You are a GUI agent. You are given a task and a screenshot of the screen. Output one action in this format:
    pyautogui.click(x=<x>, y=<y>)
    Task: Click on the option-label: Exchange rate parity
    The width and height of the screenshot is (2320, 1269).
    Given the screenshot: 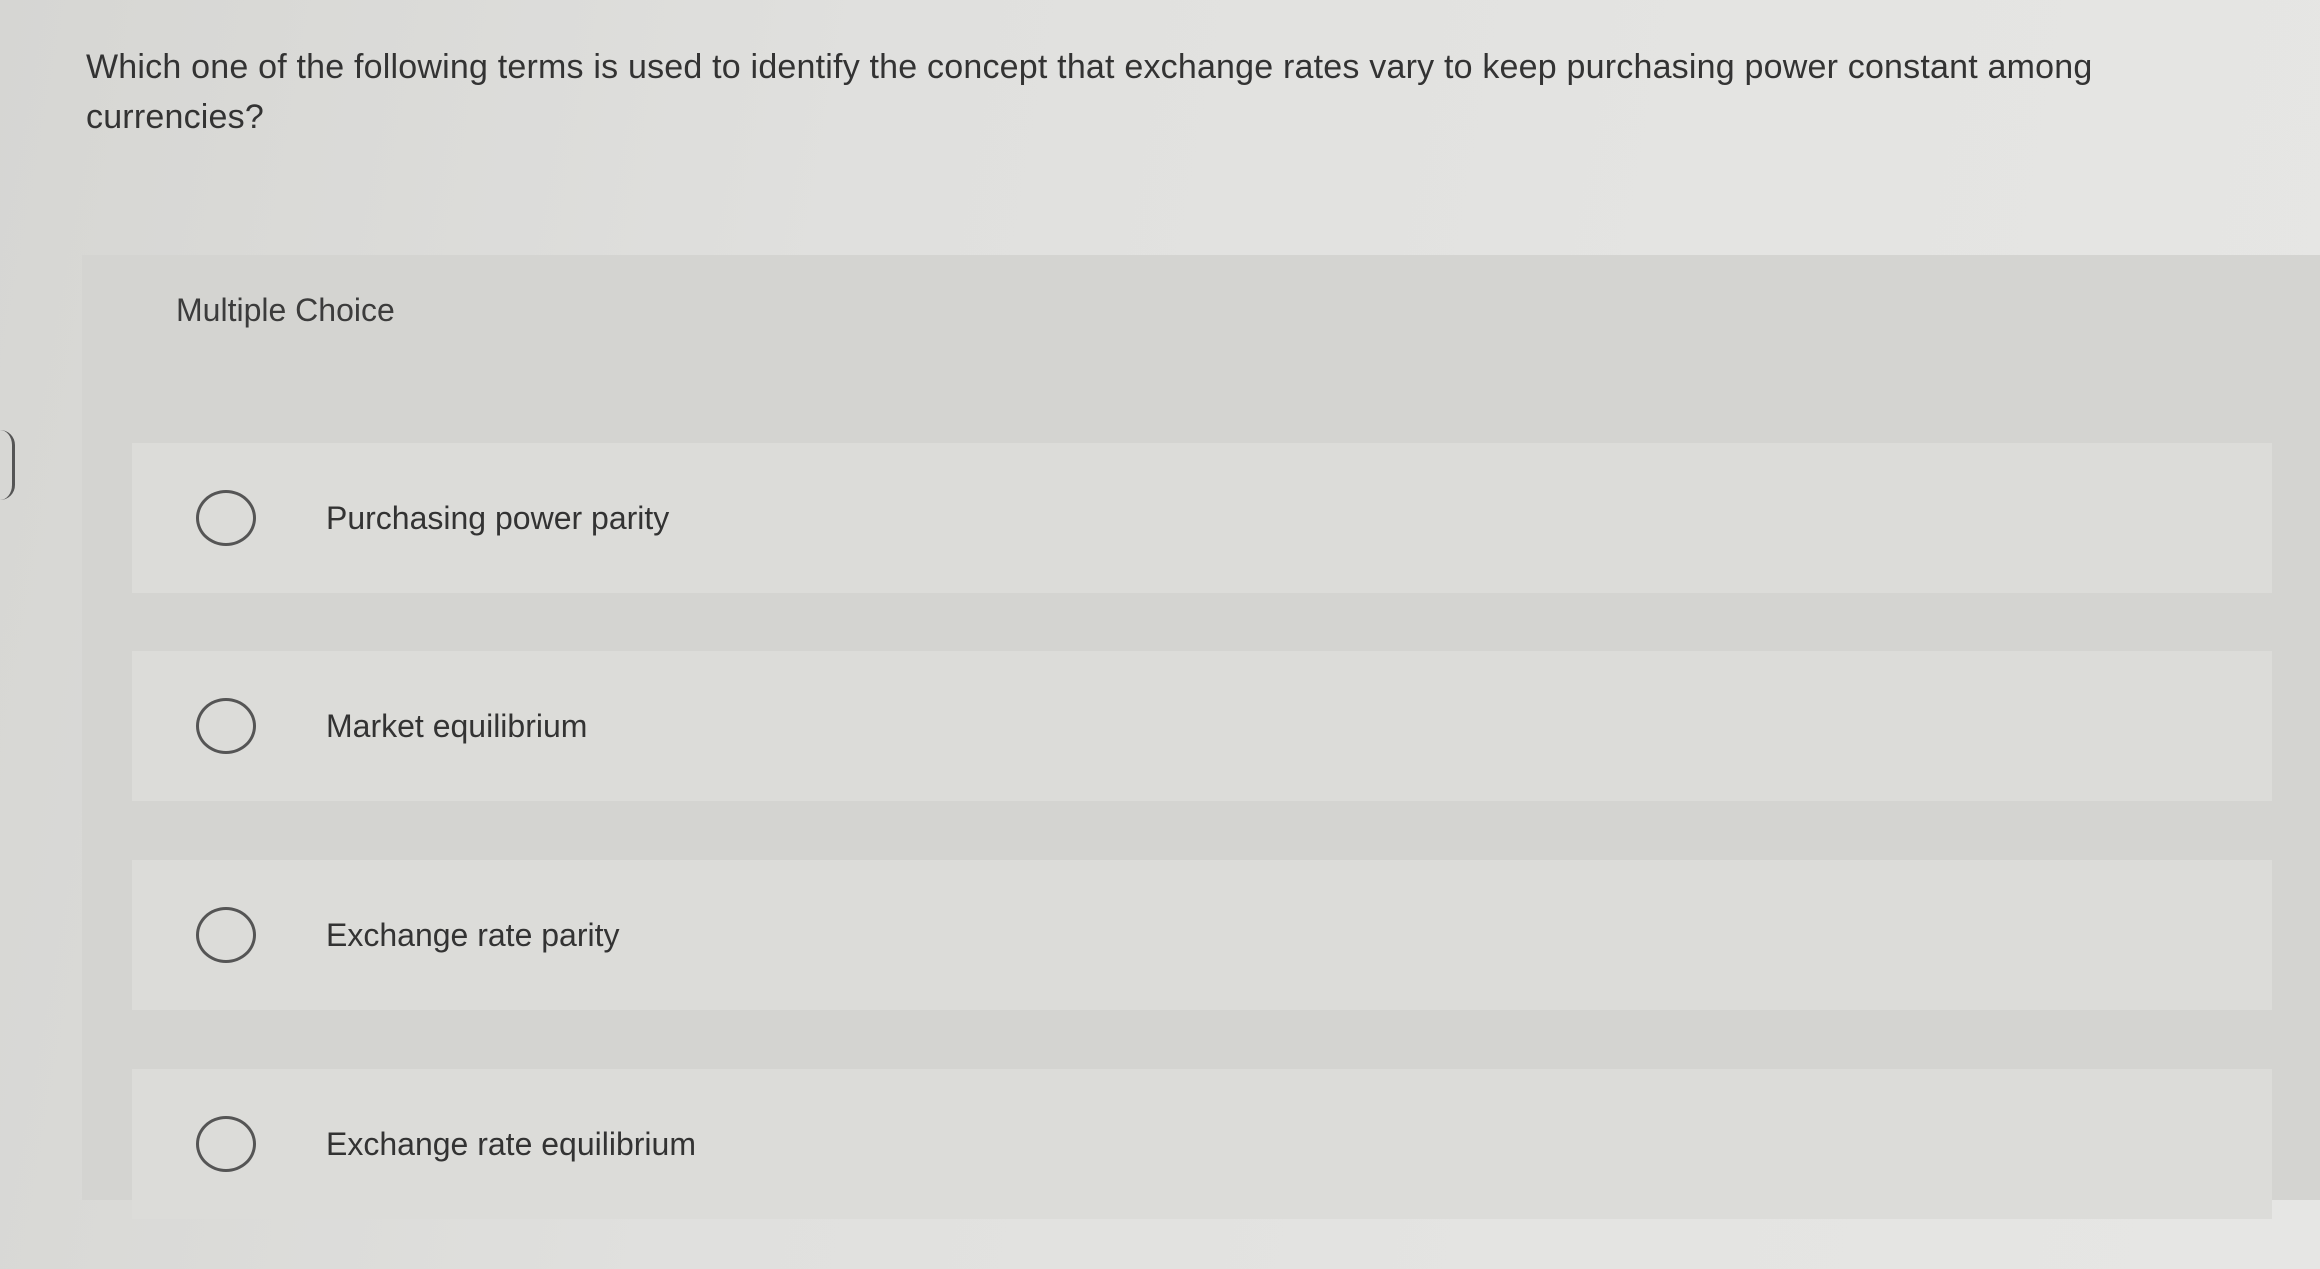 What is the action you would take?
    pyautogui.click(x=473, y=934)
    